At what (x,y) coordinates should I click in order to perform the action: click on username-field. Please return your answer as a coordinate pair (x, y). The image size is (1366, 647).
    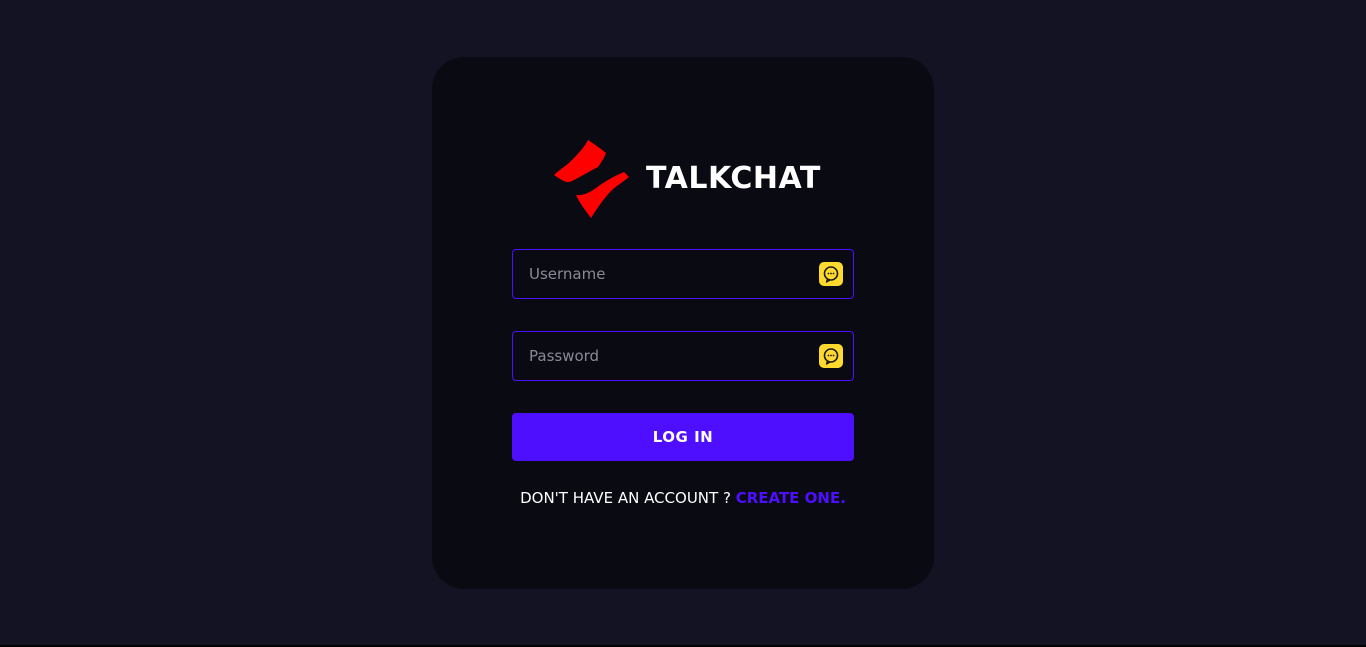
    Looking at the image, I should click on (683, 274).